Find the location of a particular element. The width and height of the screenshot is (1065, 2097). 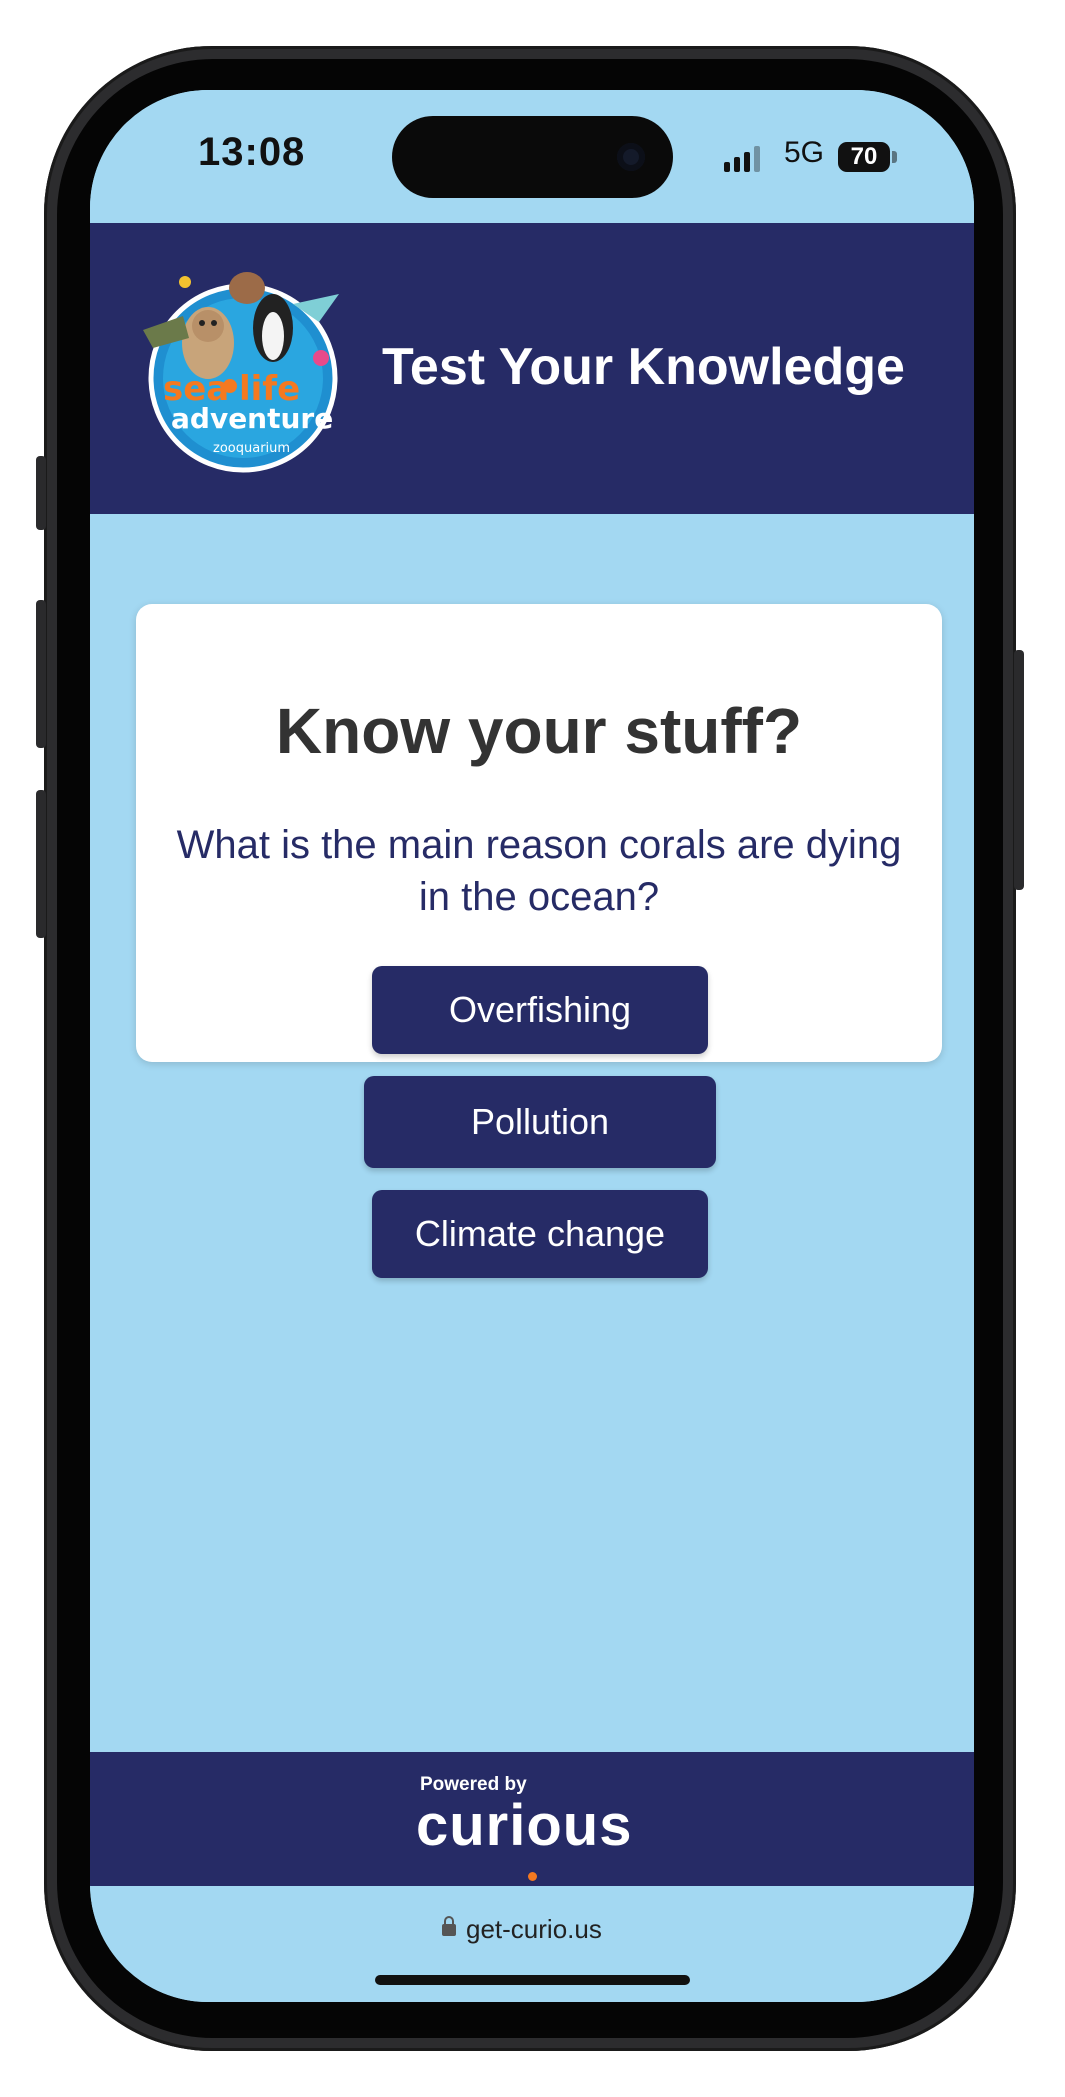

network-label: 5G is located at coordinates (804, 152).